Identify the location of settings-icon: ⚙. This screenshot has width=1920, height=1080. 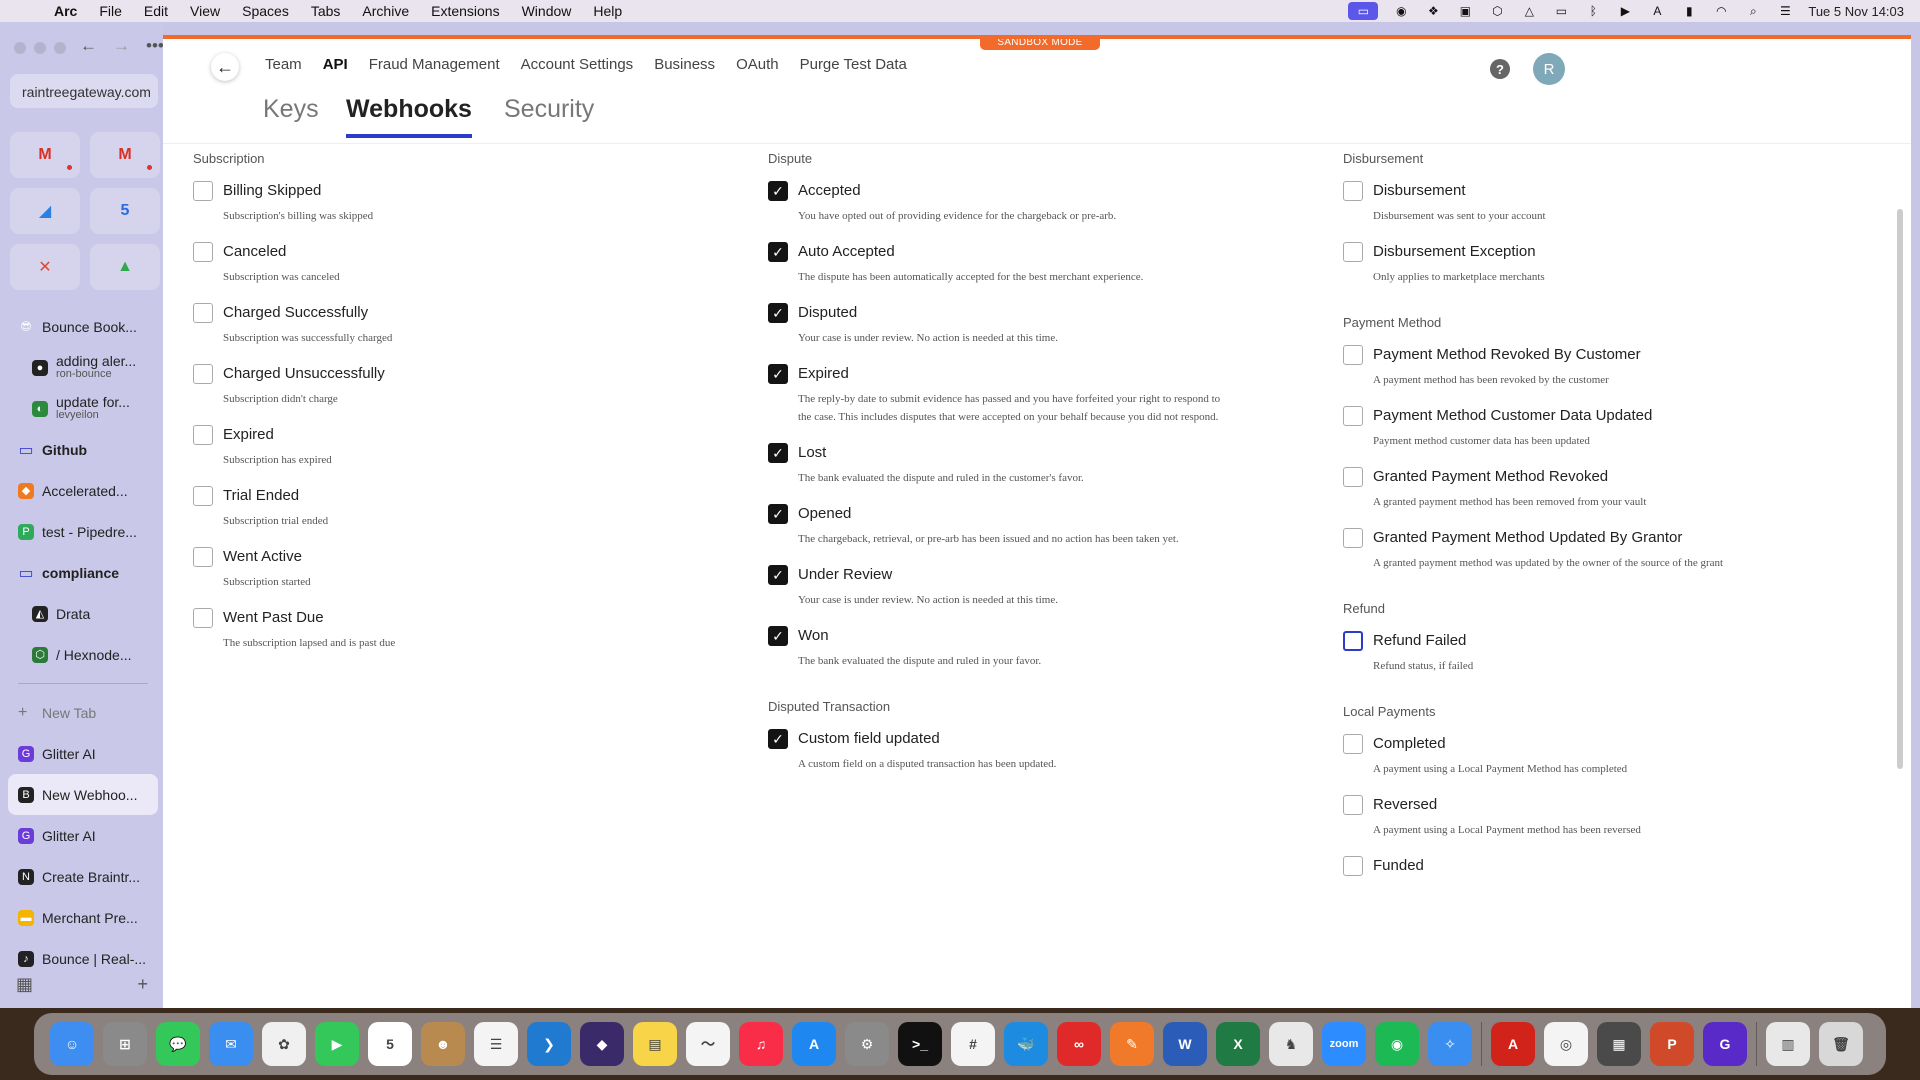
(867, 1044).